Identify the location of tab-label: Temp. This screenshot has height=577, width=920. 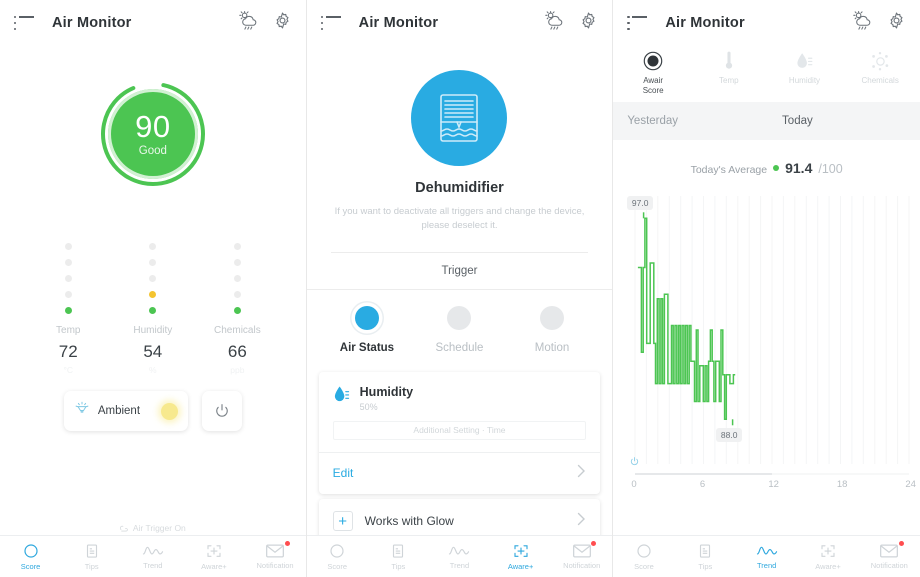
(729, 80).